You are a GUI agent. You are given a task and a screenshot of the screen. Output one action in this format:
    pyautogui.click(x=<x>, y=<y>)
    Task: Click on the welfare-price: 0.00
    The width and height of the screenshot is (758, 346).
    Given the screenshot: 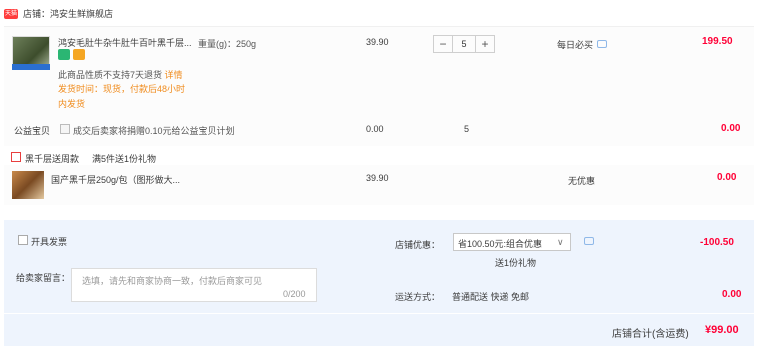 What is the action you would take?
    pyautogui.click(x=375, y=129)
    